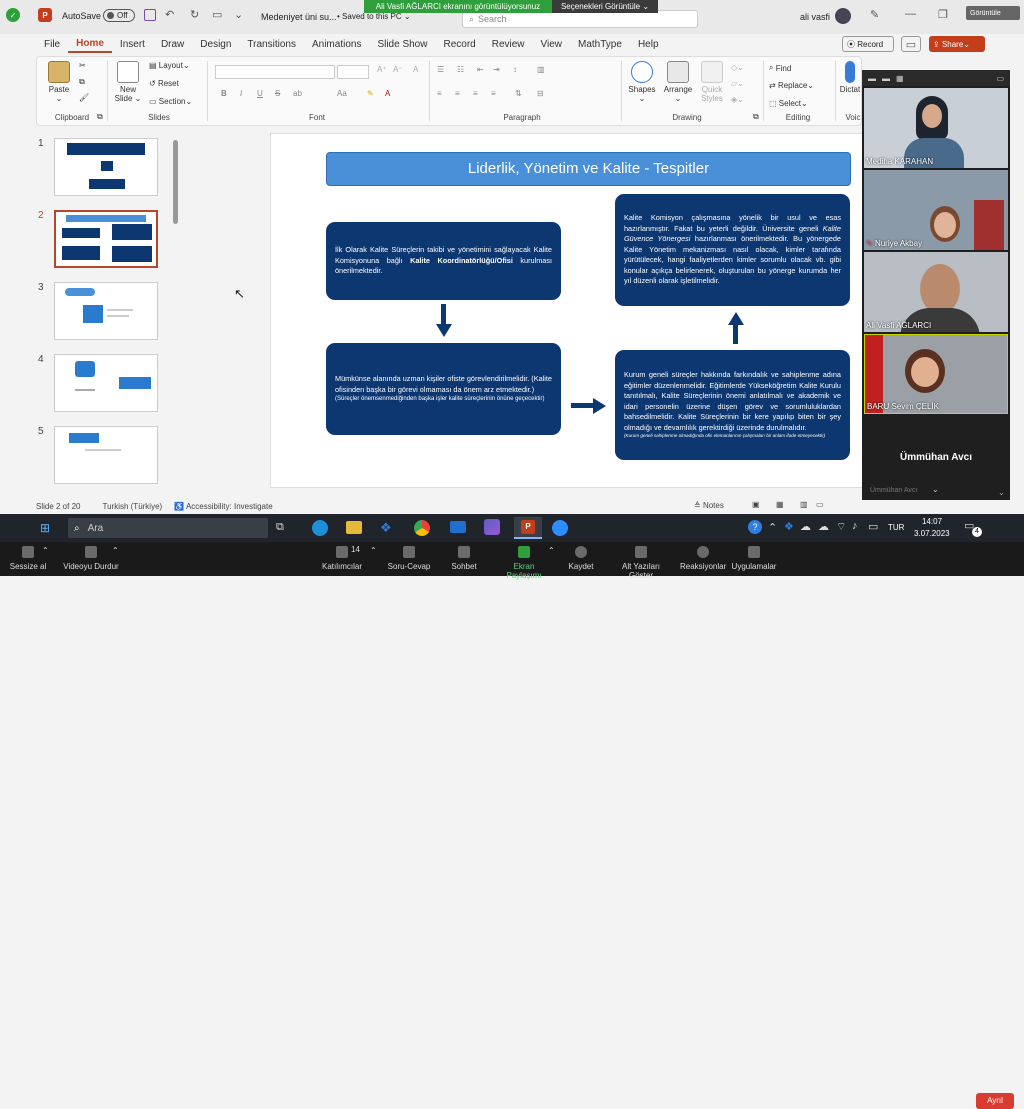  Describe the element at coordinates (223, 506) in the screenshot. I see `accessibility-status: ♿ Accessibility: Investigate` at that location.